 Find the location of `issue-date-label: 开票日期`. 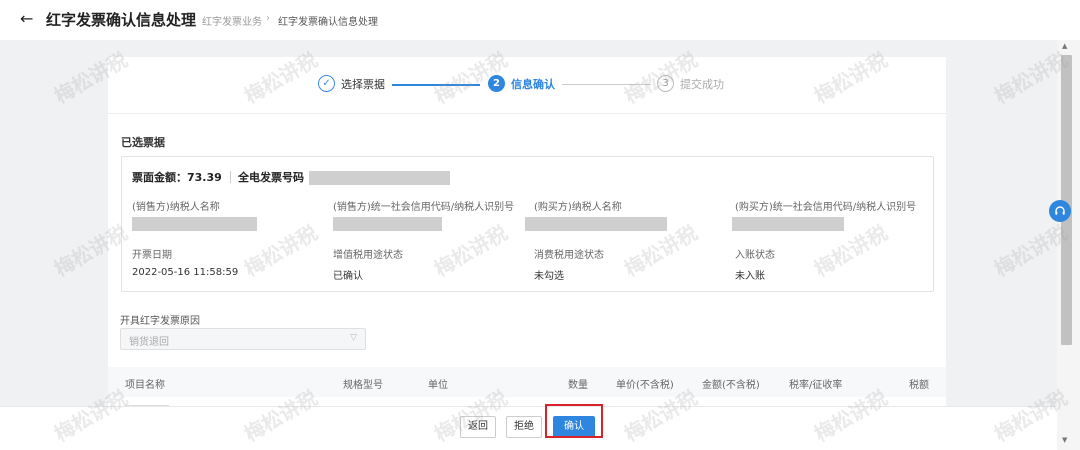

issue-date-label: 开票日期 is located at coordinates (152, 255).